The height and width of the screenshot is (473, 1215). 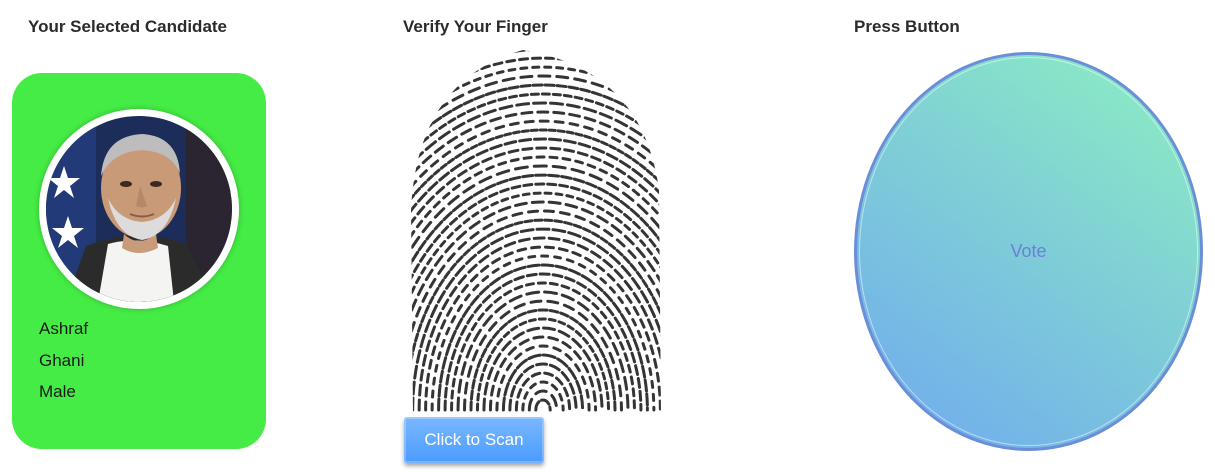 What do you see at coordinates (475, 26) in the screenshot?
I see `verify-finger-heading: Verify Your Finger` at bounding box center [475, 26].